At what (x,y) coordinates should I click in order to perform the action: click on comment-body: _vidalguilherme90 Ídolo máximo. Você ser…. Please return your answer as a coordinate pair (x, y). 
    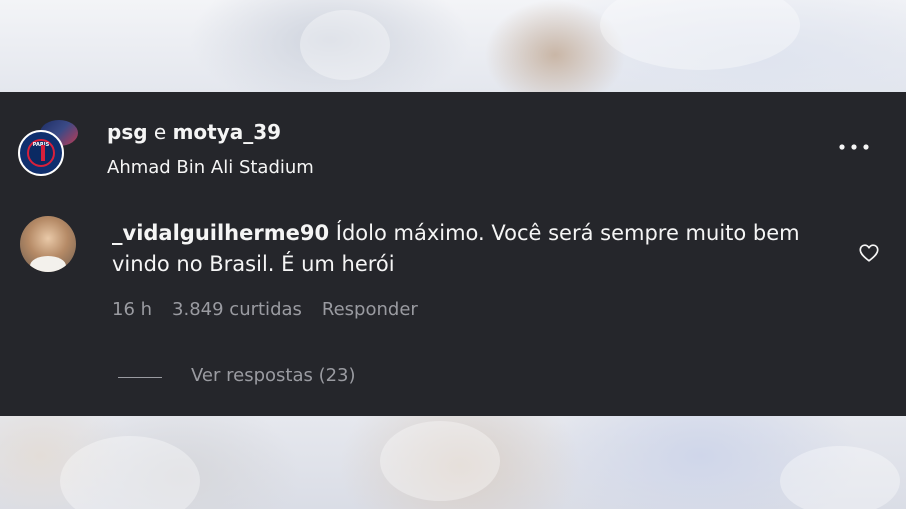
    Looking at the image, I should click on (462, 249).